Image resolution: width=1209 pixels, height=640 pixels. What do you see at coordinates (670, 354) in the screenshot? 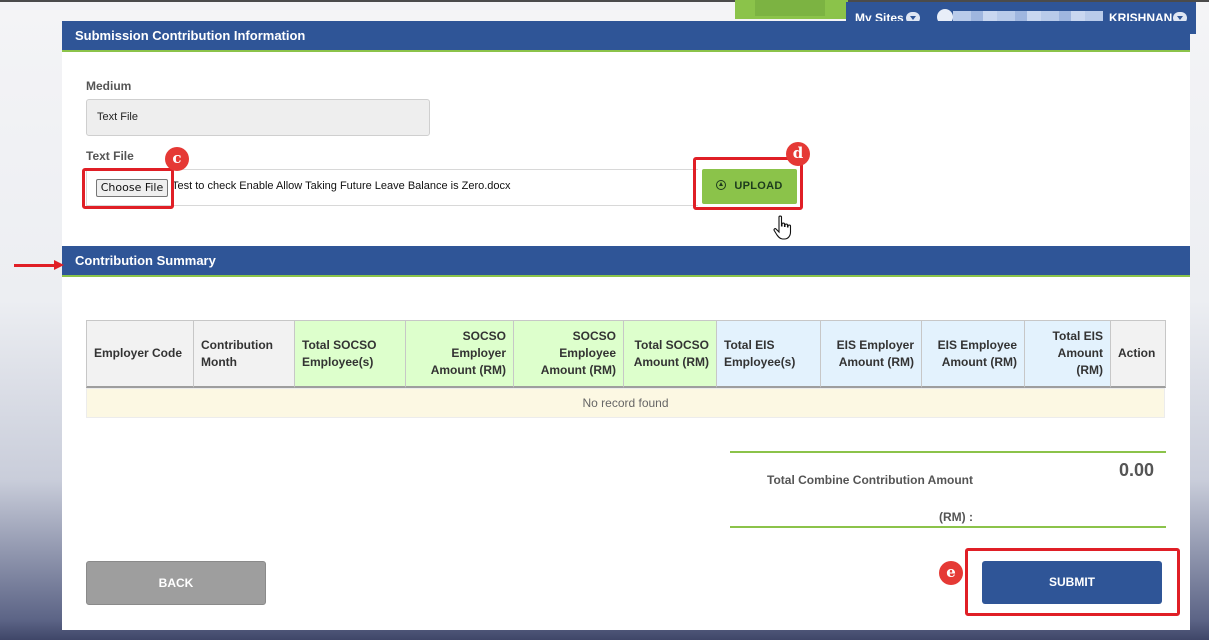
I see `column-header: Total SOCSO Amount (RM)` at bounding box center [670, 354].